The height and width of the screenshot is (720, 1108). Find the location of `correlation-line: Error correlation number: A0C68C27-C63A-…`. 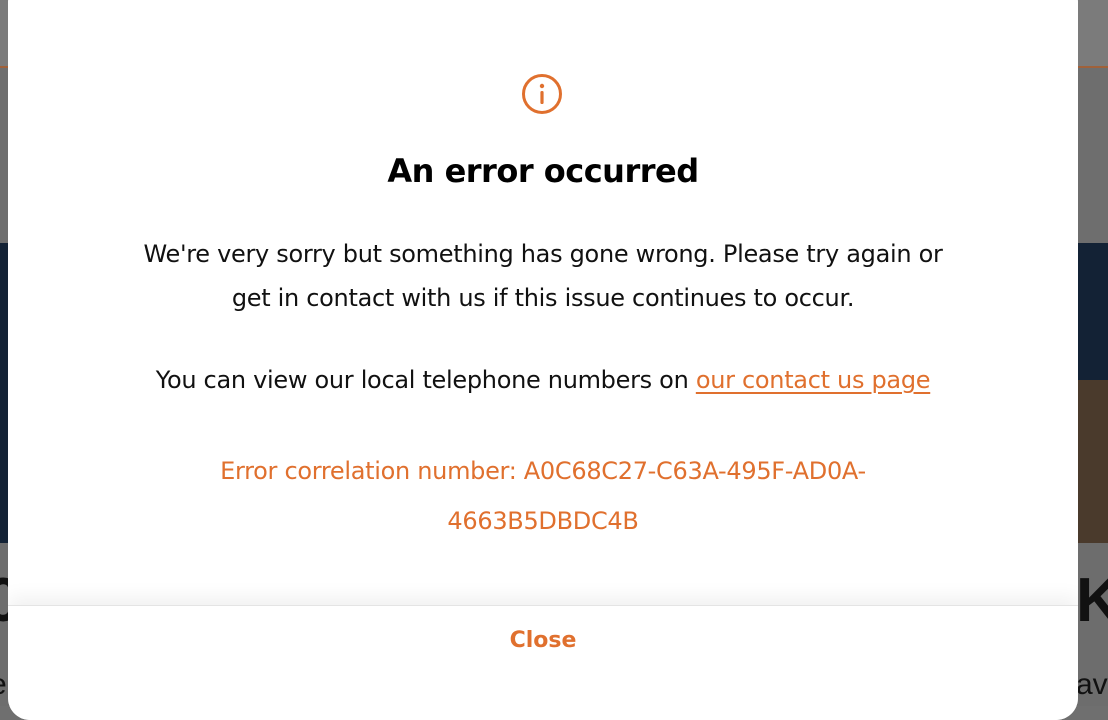

correlation-line: Error correlation number: A0C68C27-C63A-… is located at coordinates (543, 471).